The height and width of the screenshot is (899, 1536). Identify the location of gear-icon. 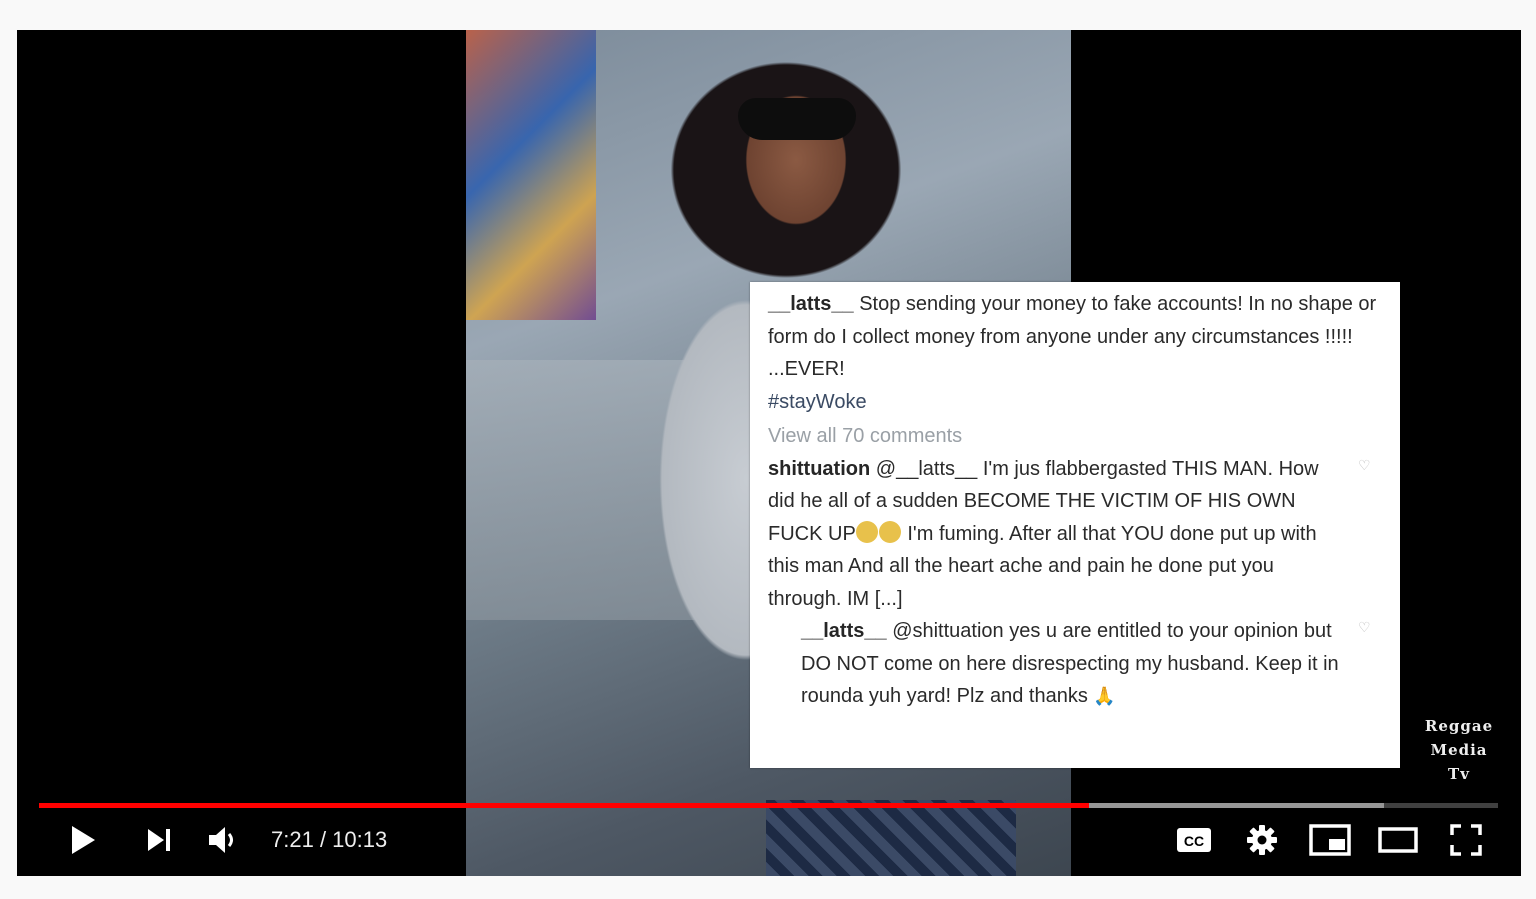
(1262, 840).